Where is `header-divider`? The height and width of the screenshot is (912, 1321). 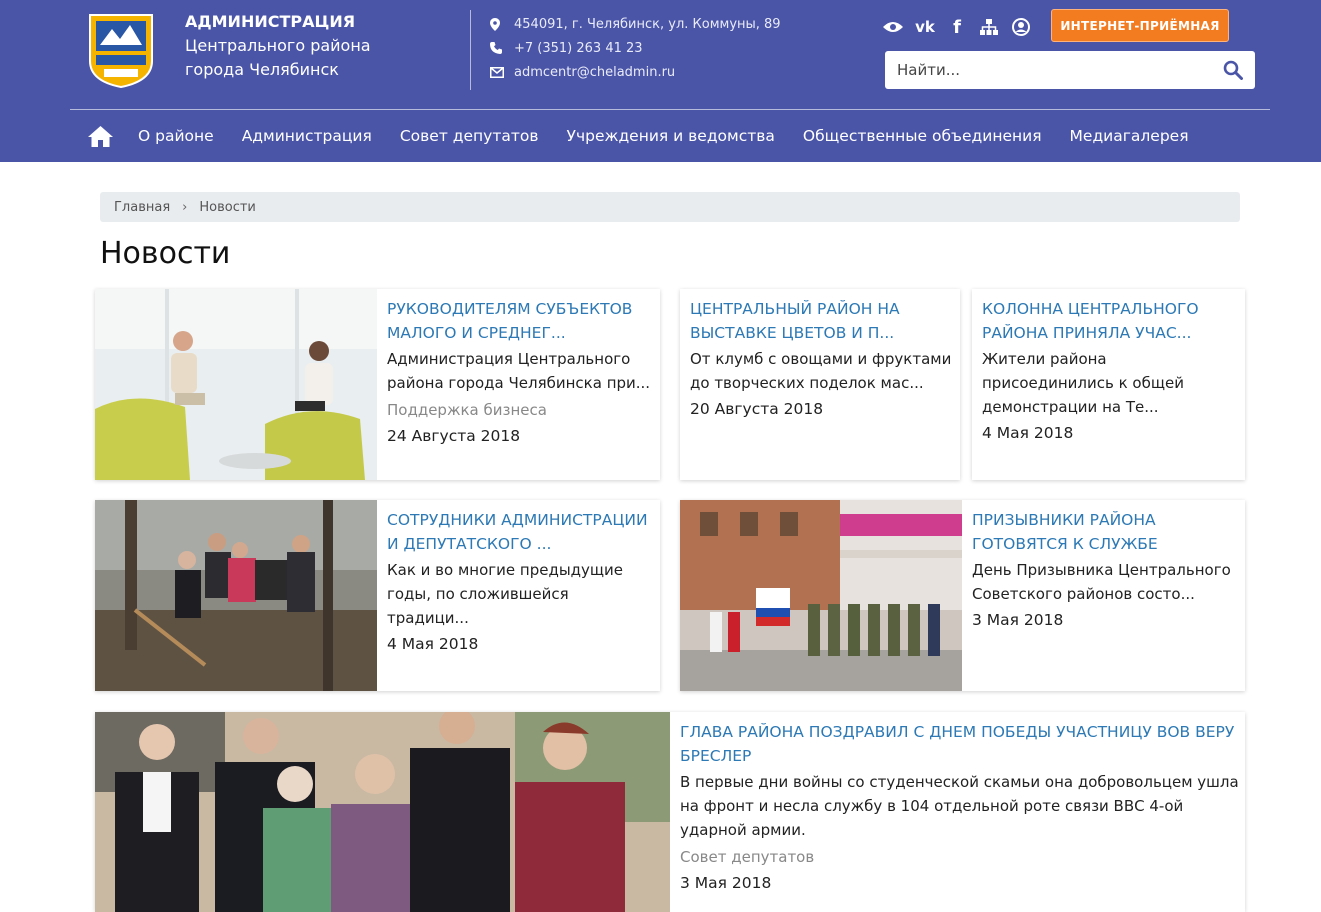
header-divider is located at coordinates (470, 50).